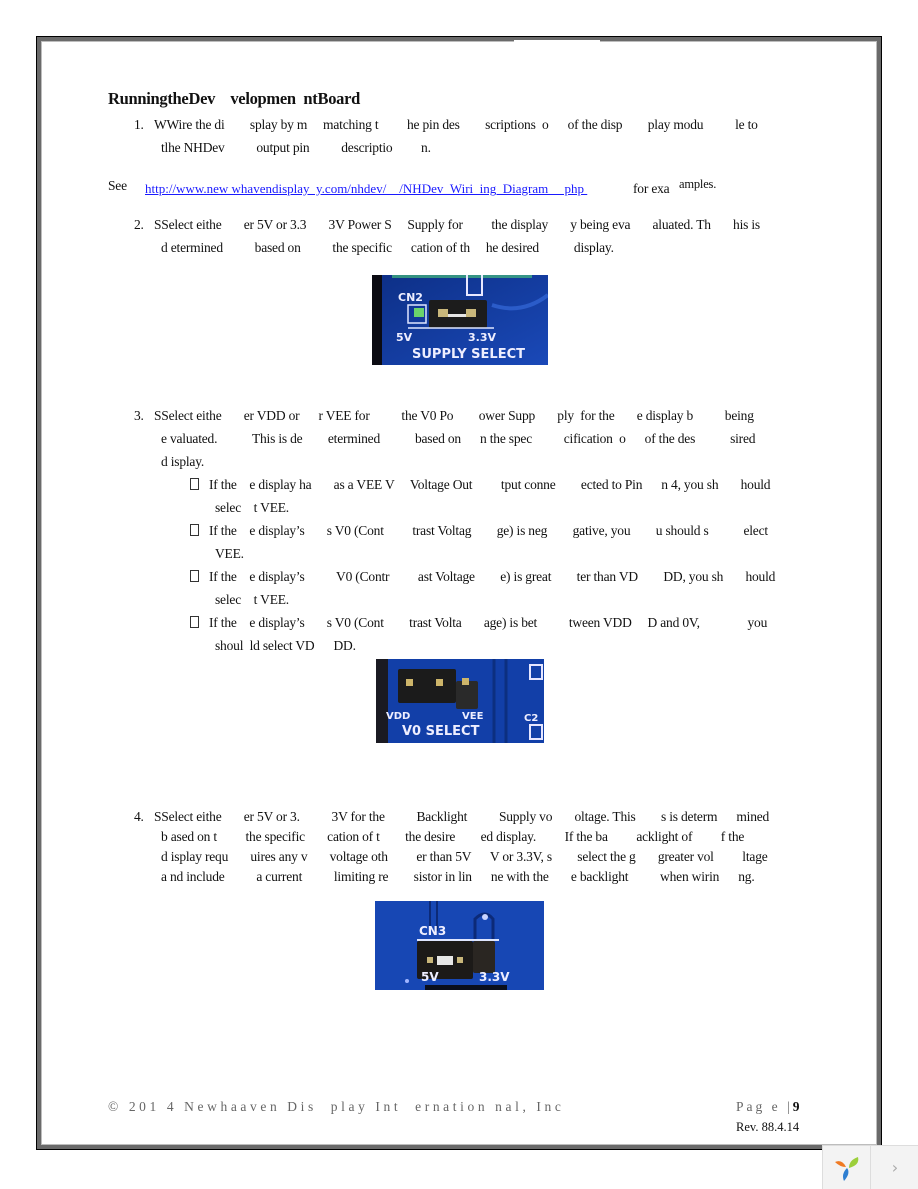 This screenshot has width=918, height=1189. What do you see at coordinates (764, 1106) in the screenshot?
I see `page-label: Pag e |` at bounding box center [764, 1106].